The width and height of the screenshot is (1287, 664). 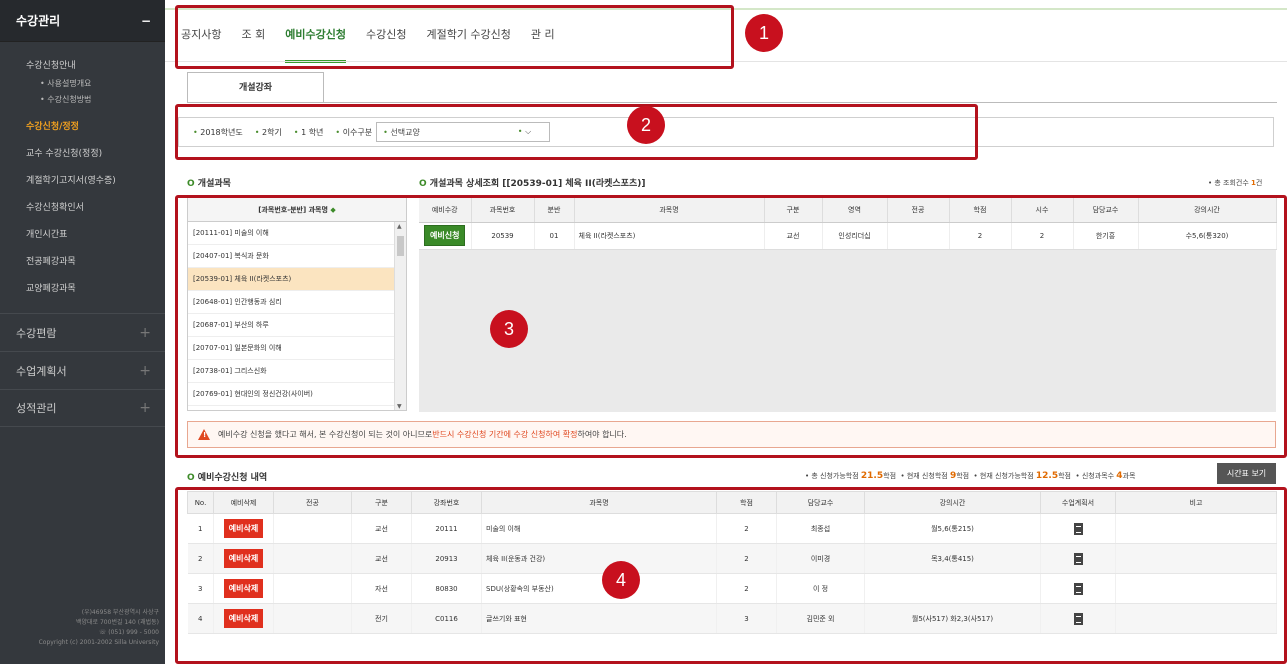 What do you see at coordinates (1196, 558) in the screenshot?
I see `row-note` at bounding box center [1196, 558].